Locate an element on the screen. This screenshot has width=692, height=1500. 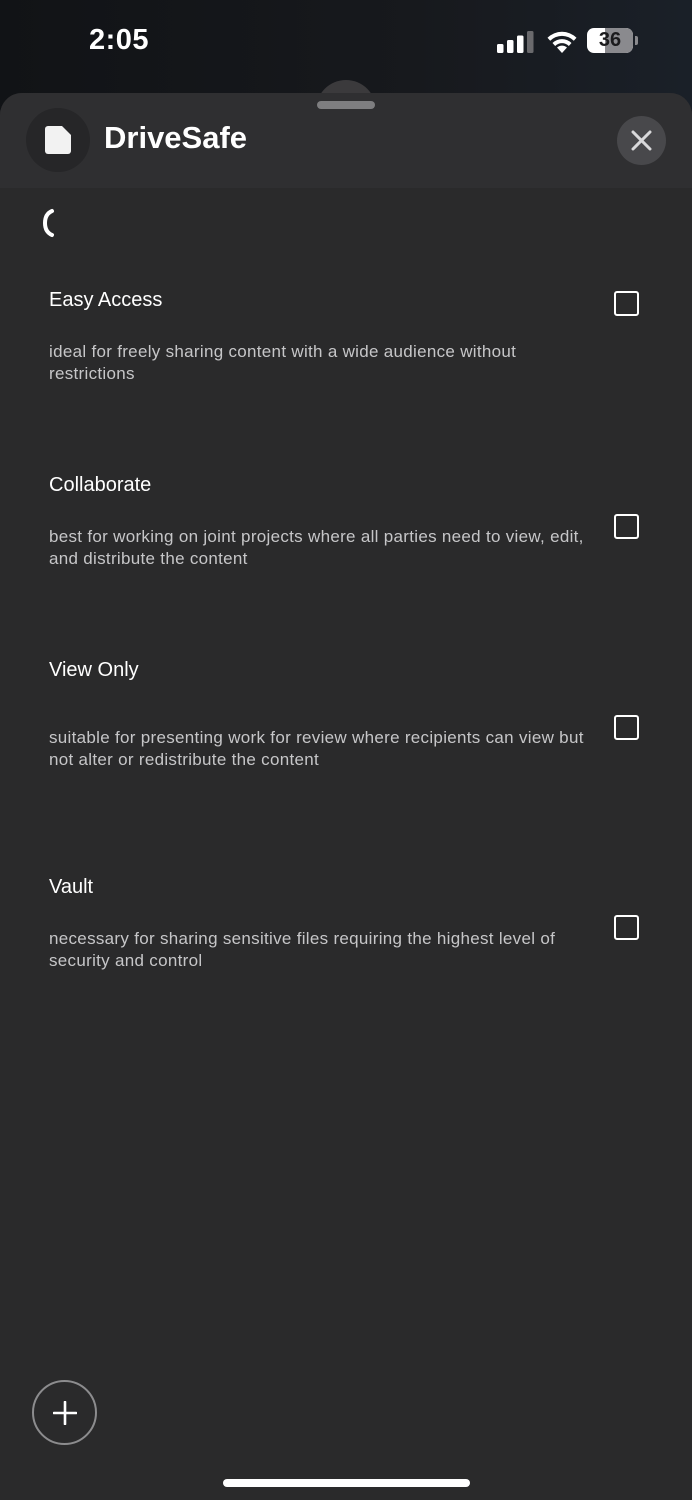
option-title: View Only is located at coordinates (94, 670).